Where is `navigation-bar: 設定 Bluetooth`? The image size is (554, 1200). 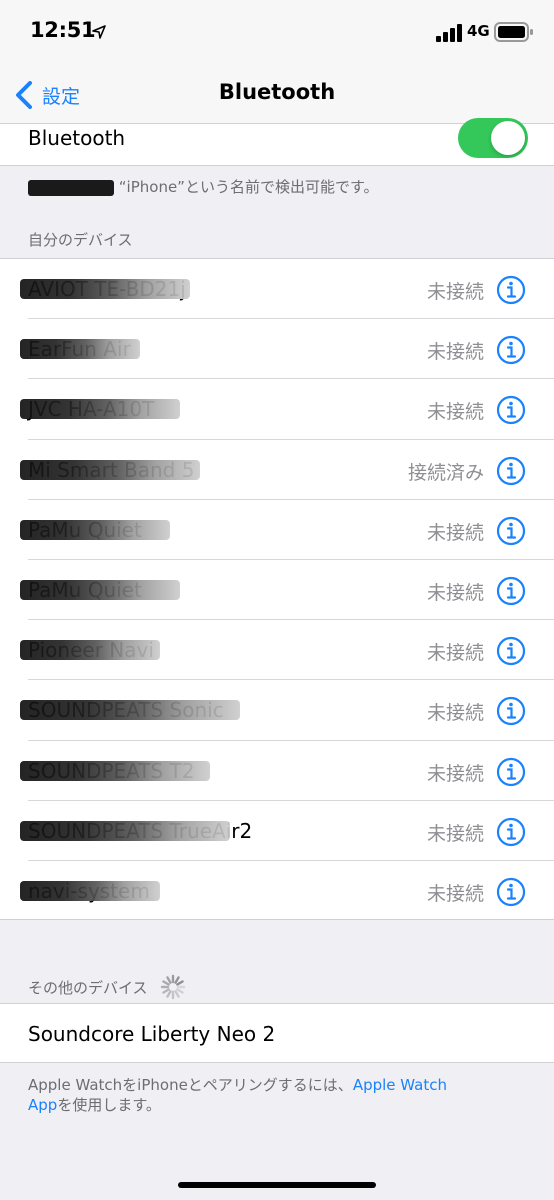 navigation-bar: 設定 Bluetooth is located at coordinates (277, 95).